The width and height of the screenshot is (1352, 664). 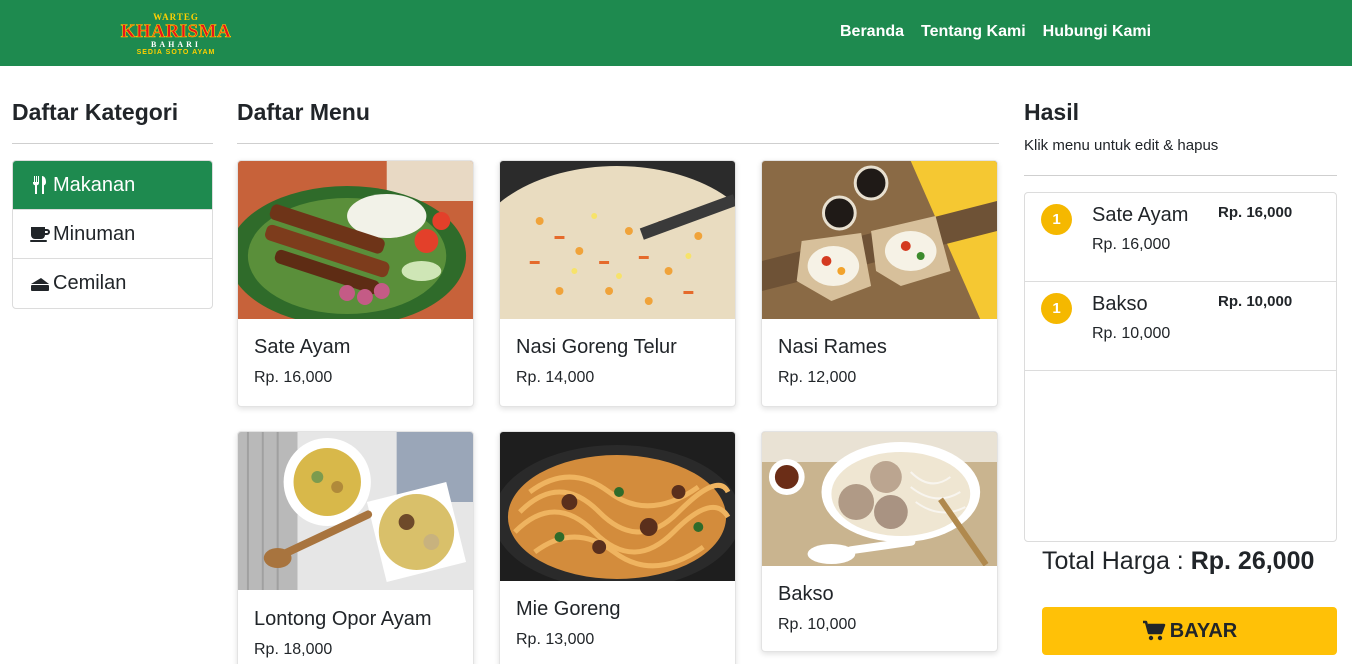 I want to click on order-price: Rp. 16,000, so click(x=1131, y=244).